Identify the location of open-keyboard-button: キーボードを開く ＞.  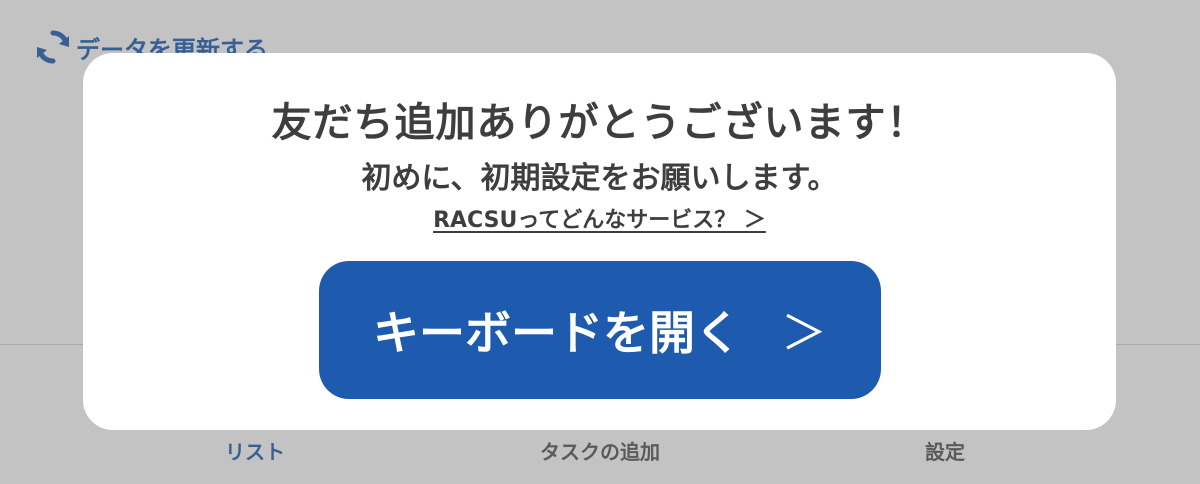
(600, 330).